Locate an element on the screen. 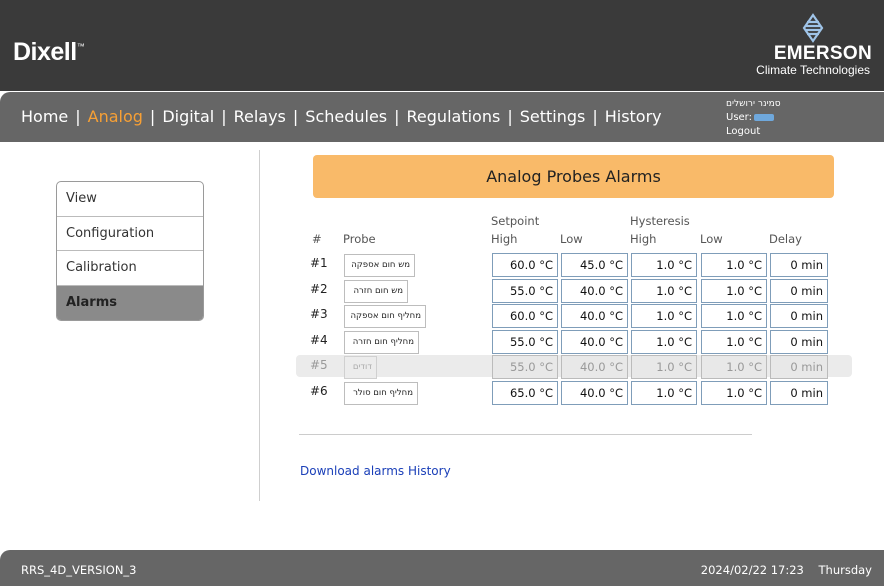  nav-item-schedules: Schedules is located at coordinates (346, 116).